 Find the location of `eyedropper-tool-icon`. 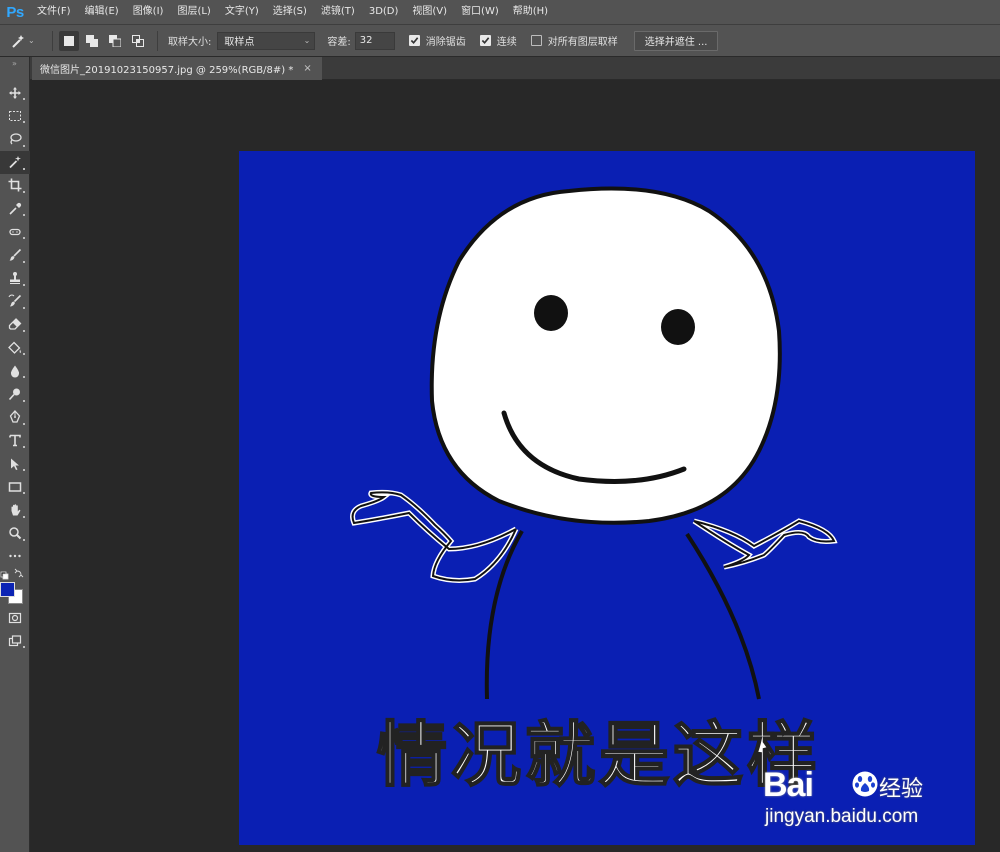

eyedropper-tool-icon is located at coordinates (15, 208).